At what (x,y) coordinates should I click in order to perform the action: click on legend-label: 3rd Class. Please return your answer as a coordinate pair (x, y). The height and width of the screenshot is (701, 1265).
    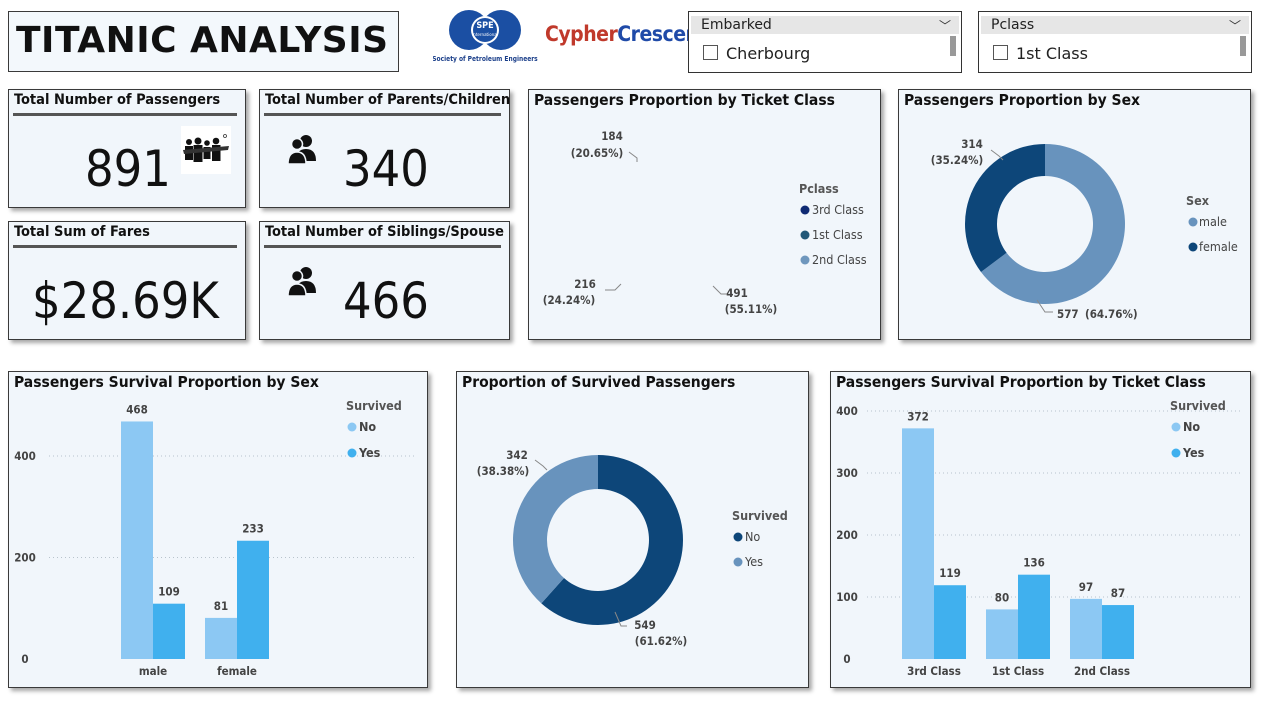
    Looking at the image, I should click on (838, 209).